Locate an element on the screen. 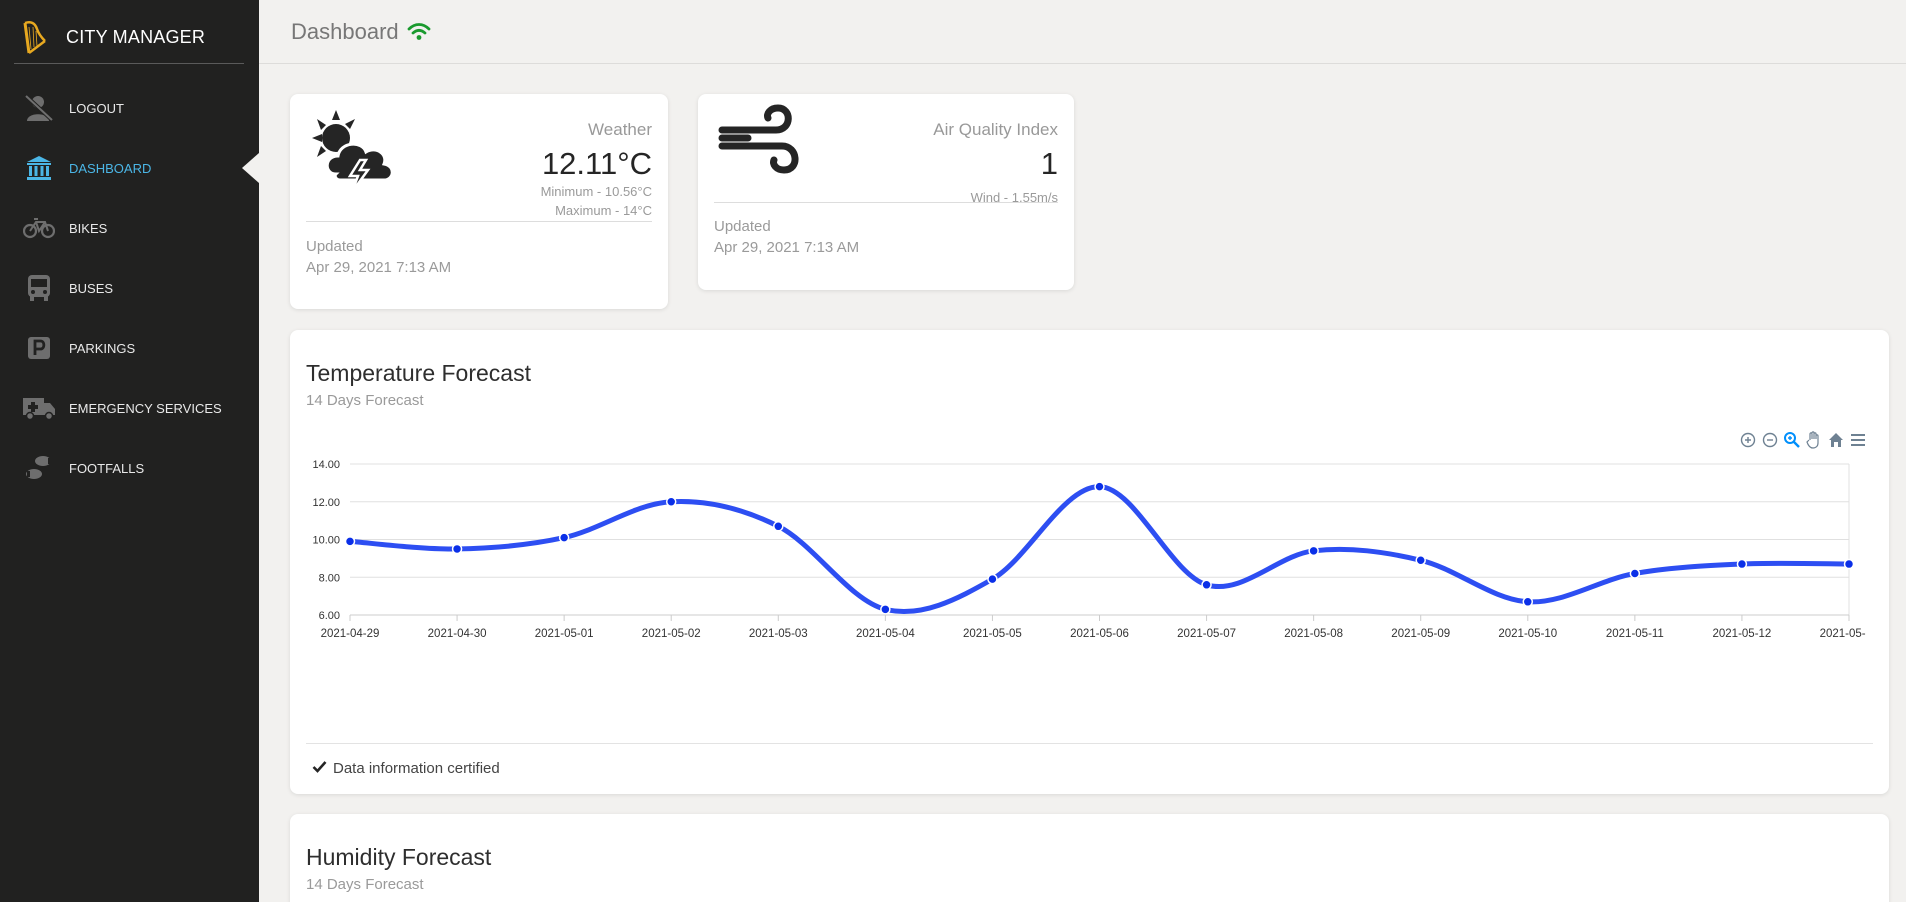 The height and width of the screenshot is (902, 1906). sidebar-item-label: BUSES is located at coordinates (91, 288).